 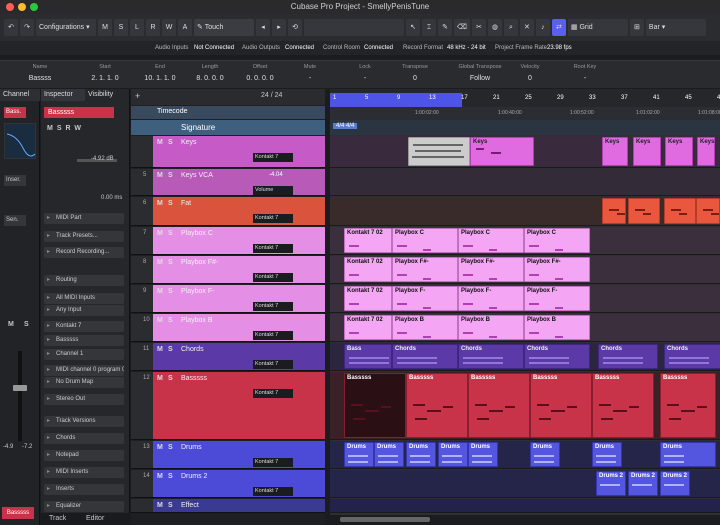 I want to click on loop-icon: ⟲, so click(x=295, y=27).